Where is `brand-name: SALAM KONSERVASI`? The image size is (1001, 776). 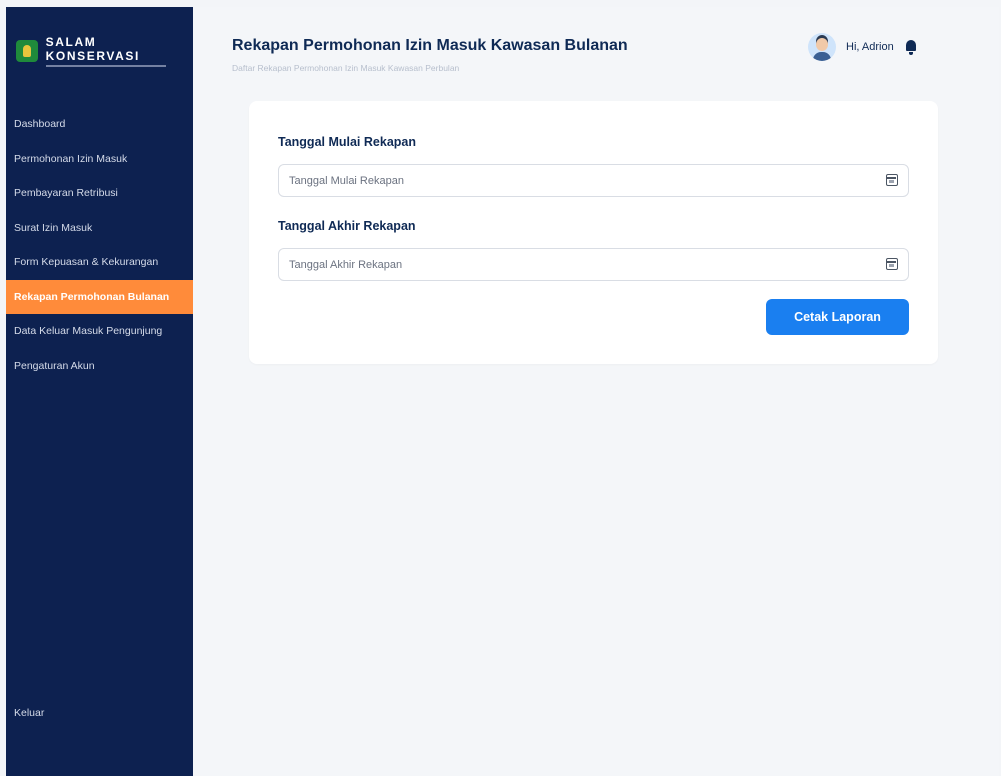
brand-name: SALAM KONSERVASI is located at coordinates (92, 49).